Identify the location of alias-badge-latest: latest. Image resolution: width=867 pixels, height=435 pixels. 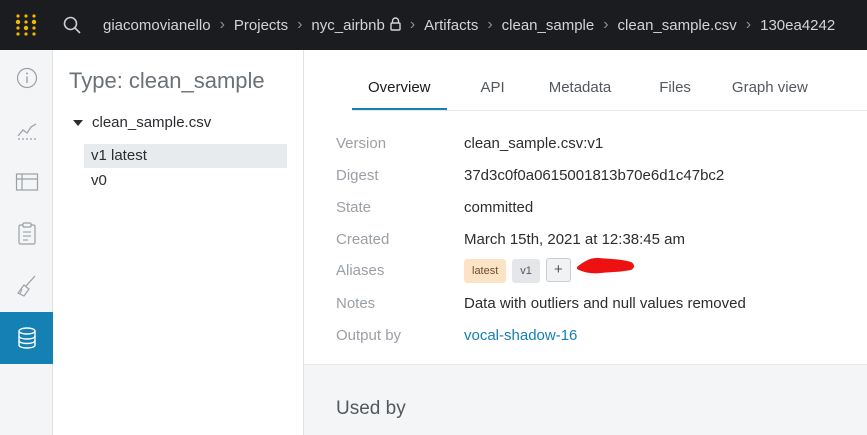
(485, 270).